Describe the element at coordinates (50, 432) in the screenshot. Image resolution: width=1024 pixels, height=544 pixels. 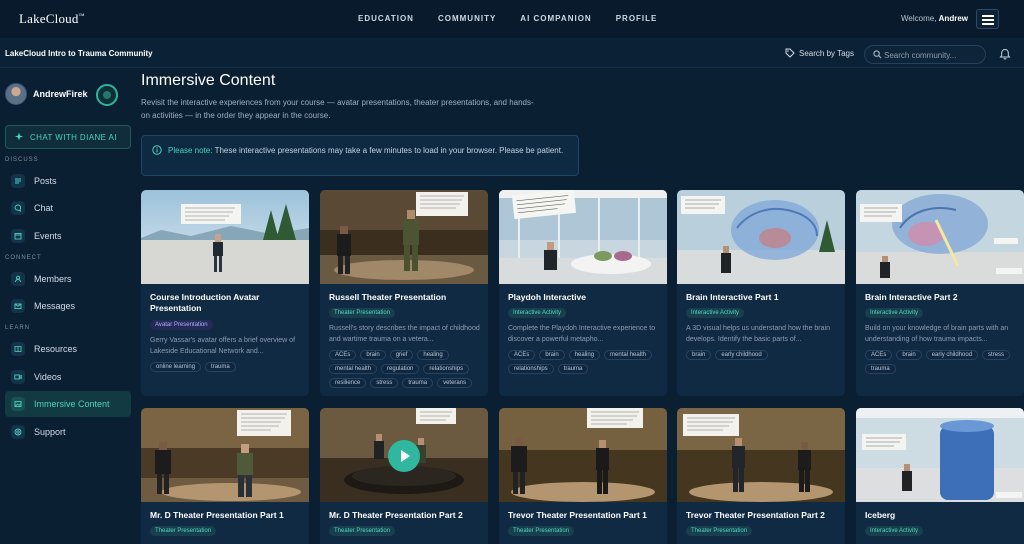
I see `sidebar-item-label: Support` at that location.